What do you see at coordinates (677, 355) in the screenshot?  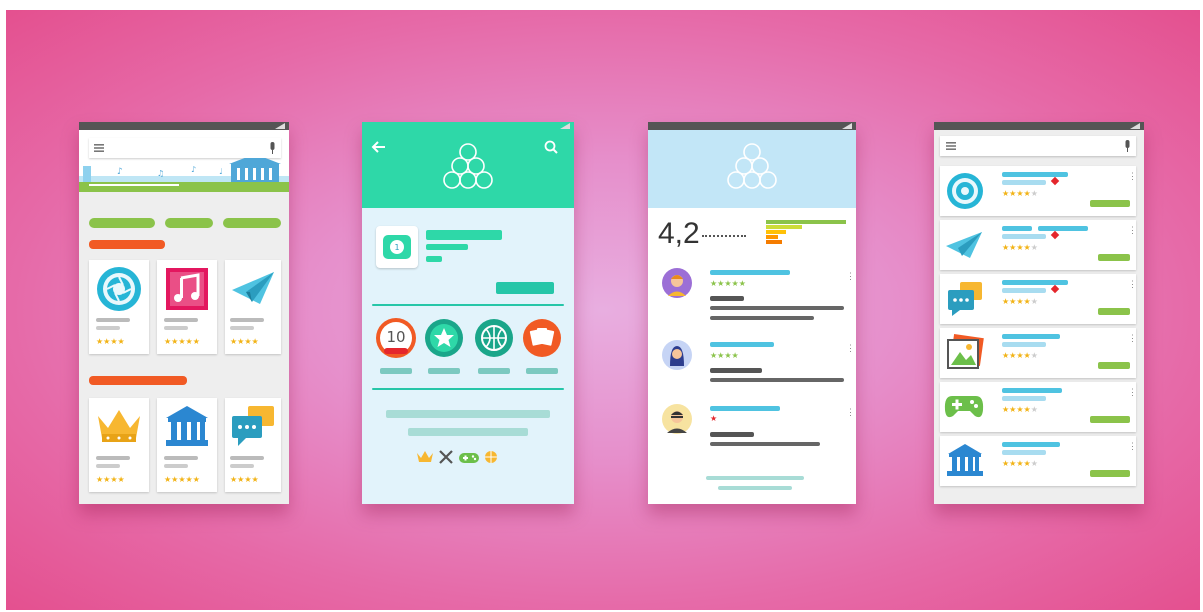 I see `avatar-woman-icon` at bounding box center [677, 355].